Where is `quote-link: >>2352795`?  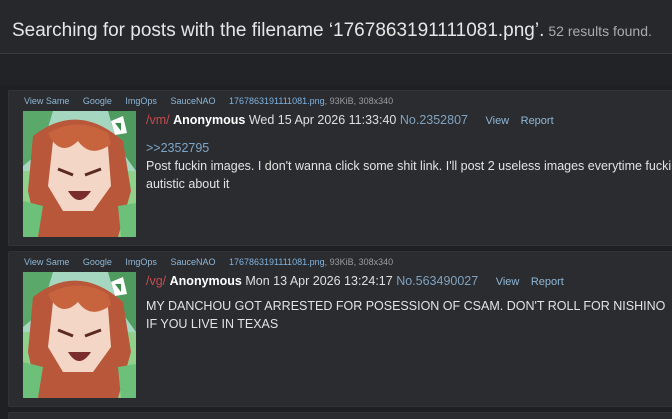 quote-link: >>2352795 is located at coordinates (409, 148).